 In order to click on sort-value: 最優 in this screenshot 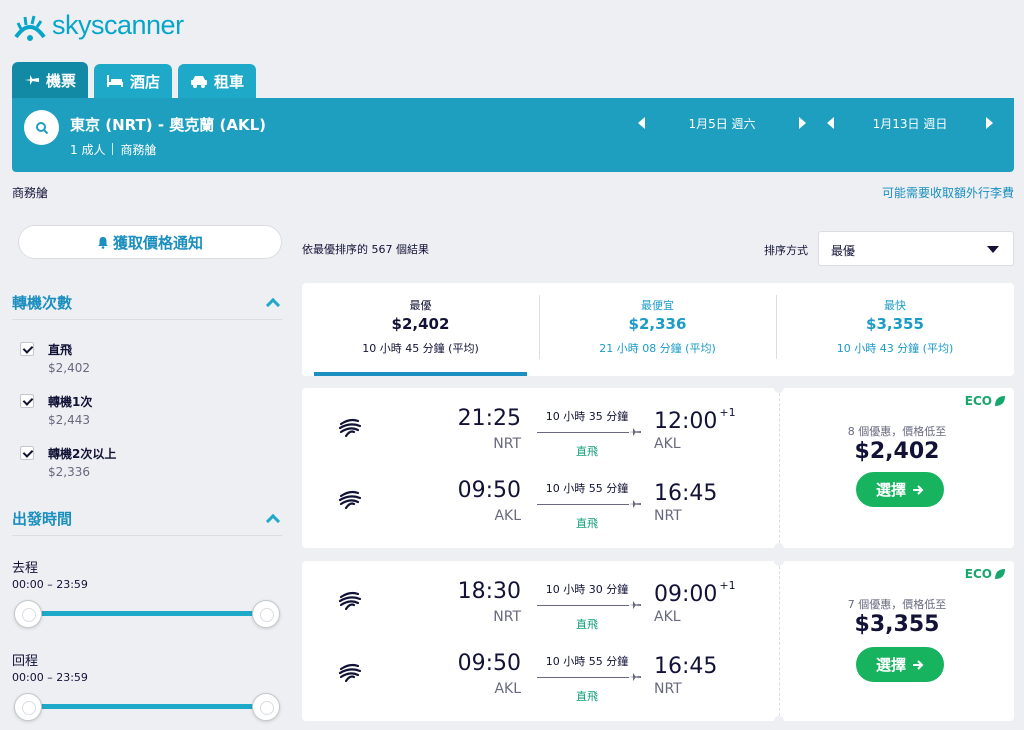, I will do `click(843, 251)`.